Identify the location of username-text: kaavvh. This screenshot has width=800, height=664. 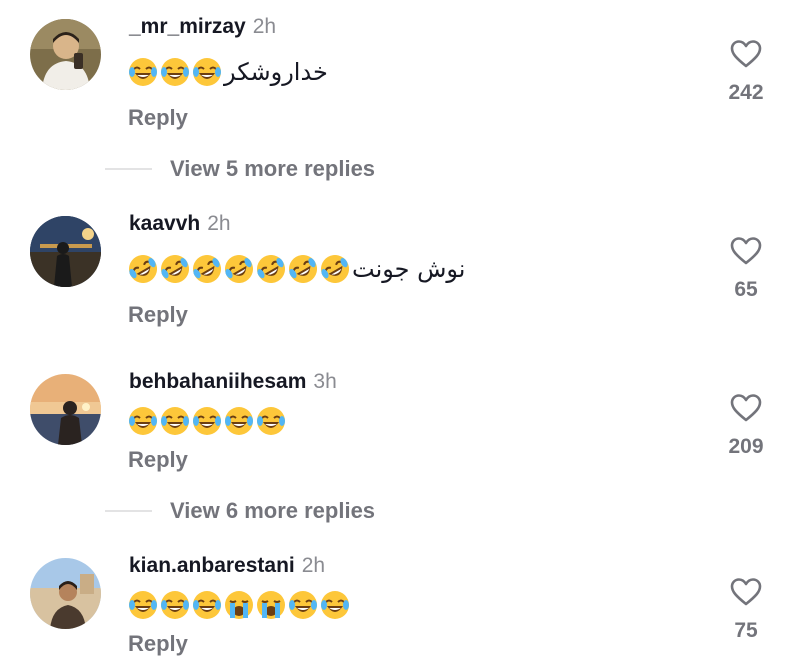
(164, 223).